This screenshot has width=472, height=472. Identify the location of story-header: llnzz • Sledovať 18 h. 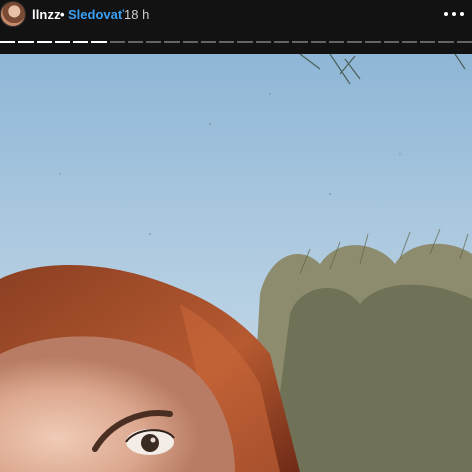
(236, 27).